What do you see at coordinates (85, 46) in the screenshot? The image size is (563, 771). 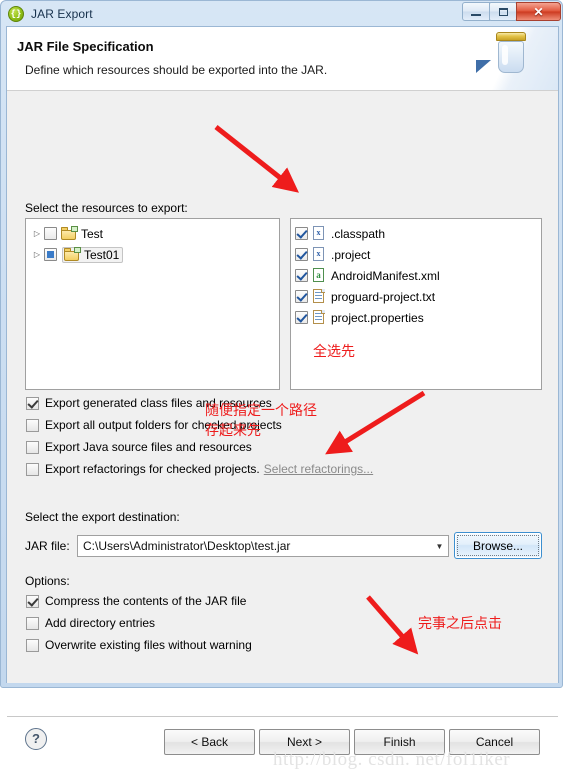 I see `page-title: JAR File Specification` at bounding box center [85, 46].